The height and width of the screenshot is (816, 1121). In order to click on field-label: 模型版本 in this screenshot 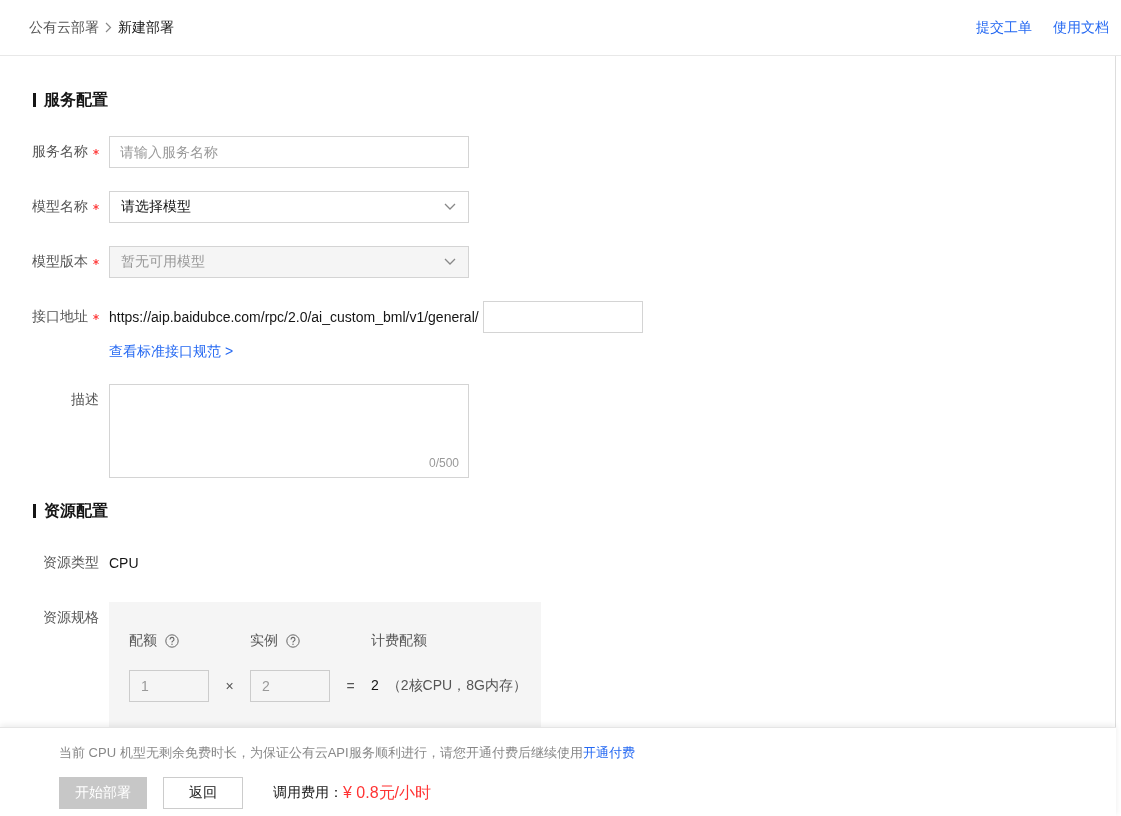, I will do `click(60, 262)`.